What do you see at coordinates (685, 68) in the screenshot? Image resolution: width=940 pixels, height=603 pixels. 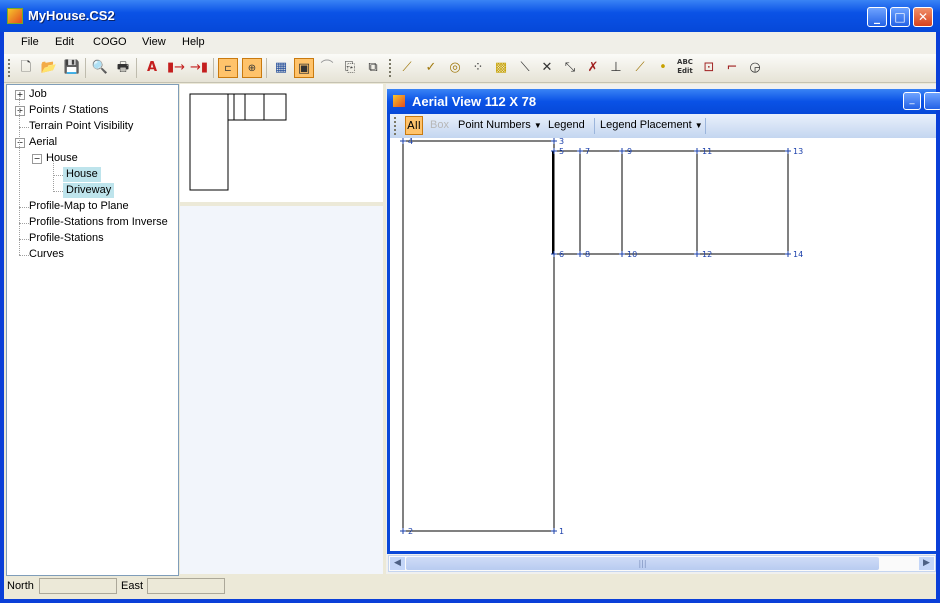 I see `abc-edit-icon: ABC Edit` at bounding box center [685, 68].